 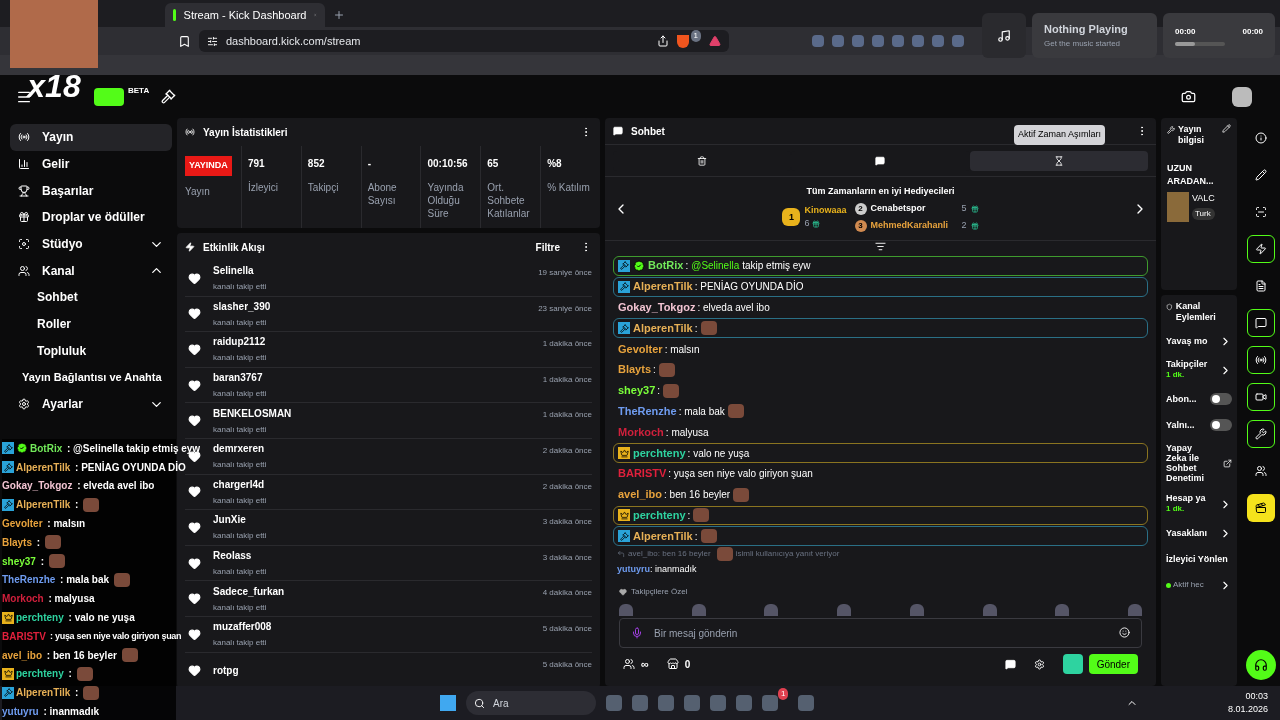 I want to click on support-button, so click(x=1261, y=665).